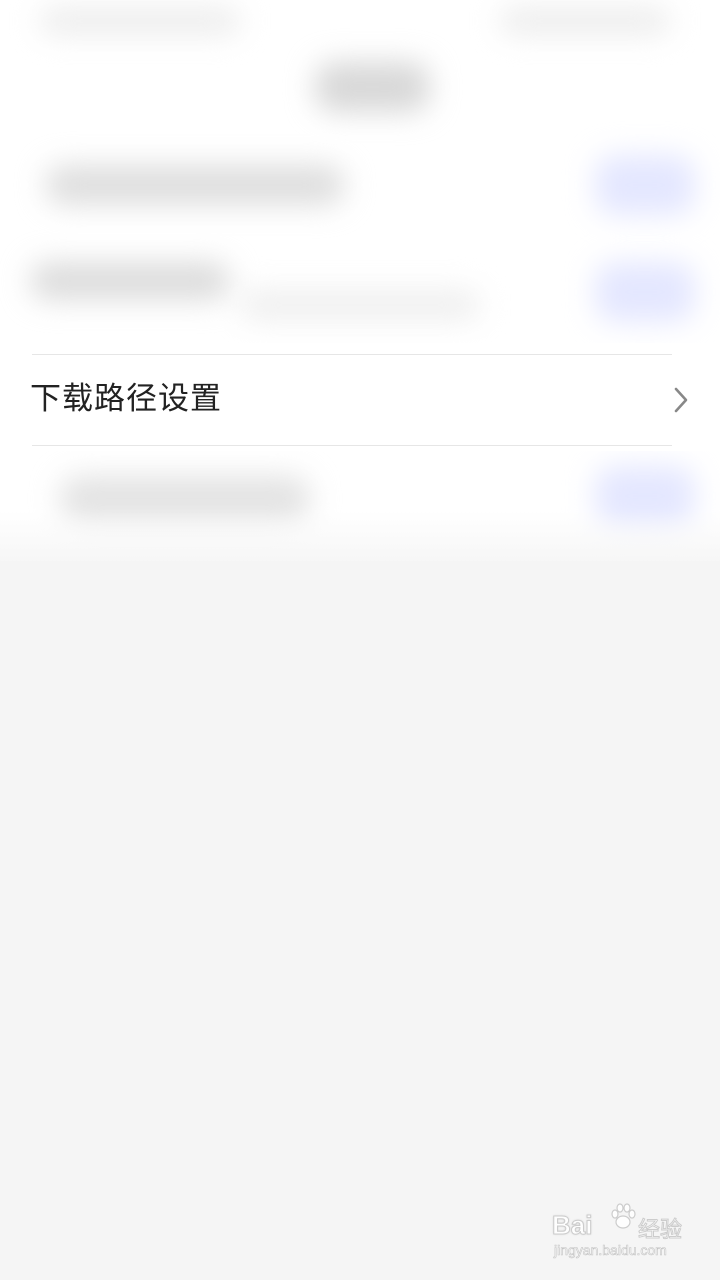  What do you see at coordinates (140, 21) in the screenshot?
I see `blurred-status-bar-left` at bounding box center [140, 21].